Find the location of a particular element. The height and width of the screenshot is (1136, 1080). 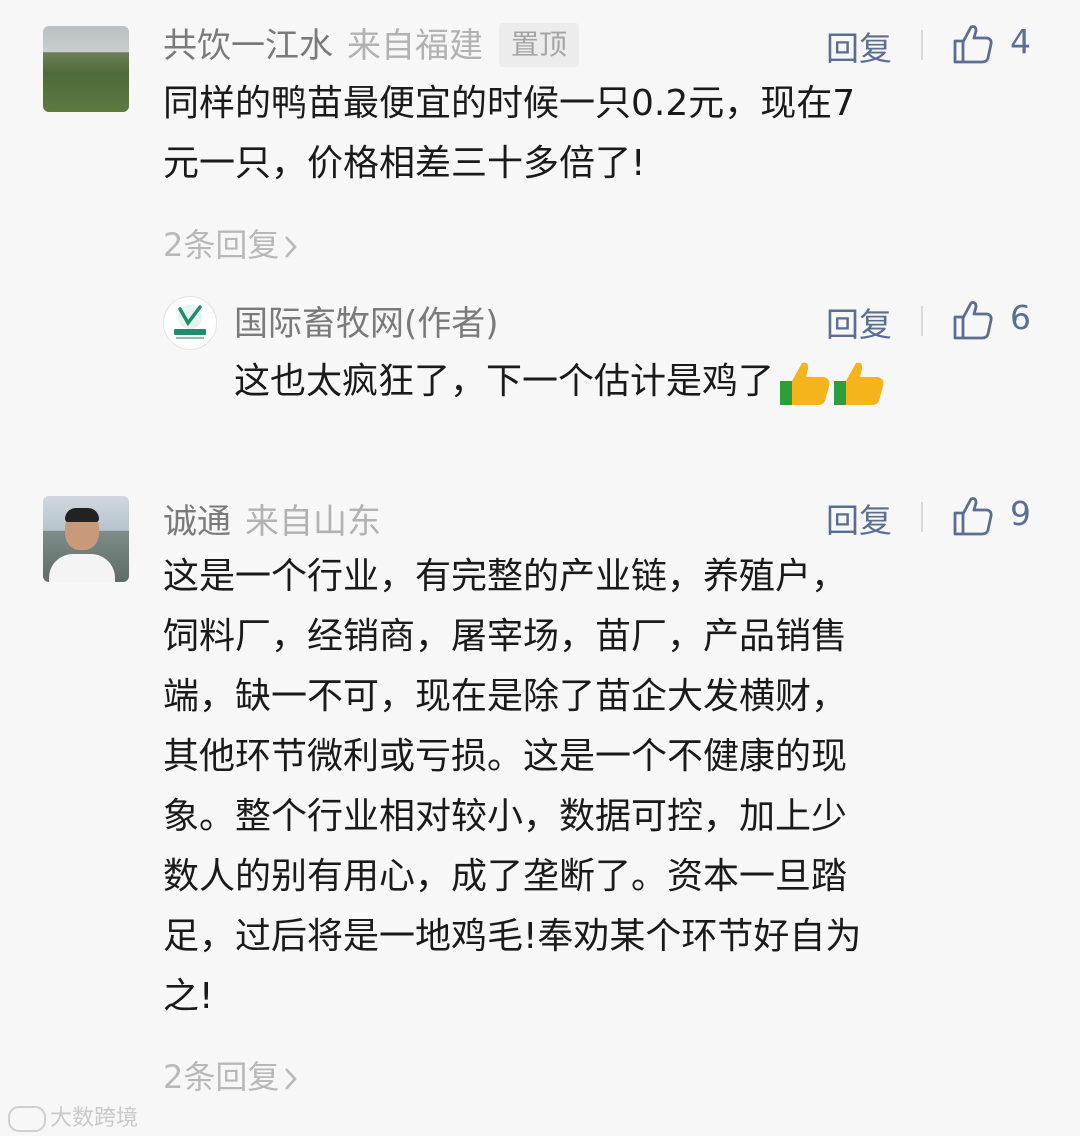

text-line: 元一只，价格相差三十多倍了! is located at coordinates (404, 163).